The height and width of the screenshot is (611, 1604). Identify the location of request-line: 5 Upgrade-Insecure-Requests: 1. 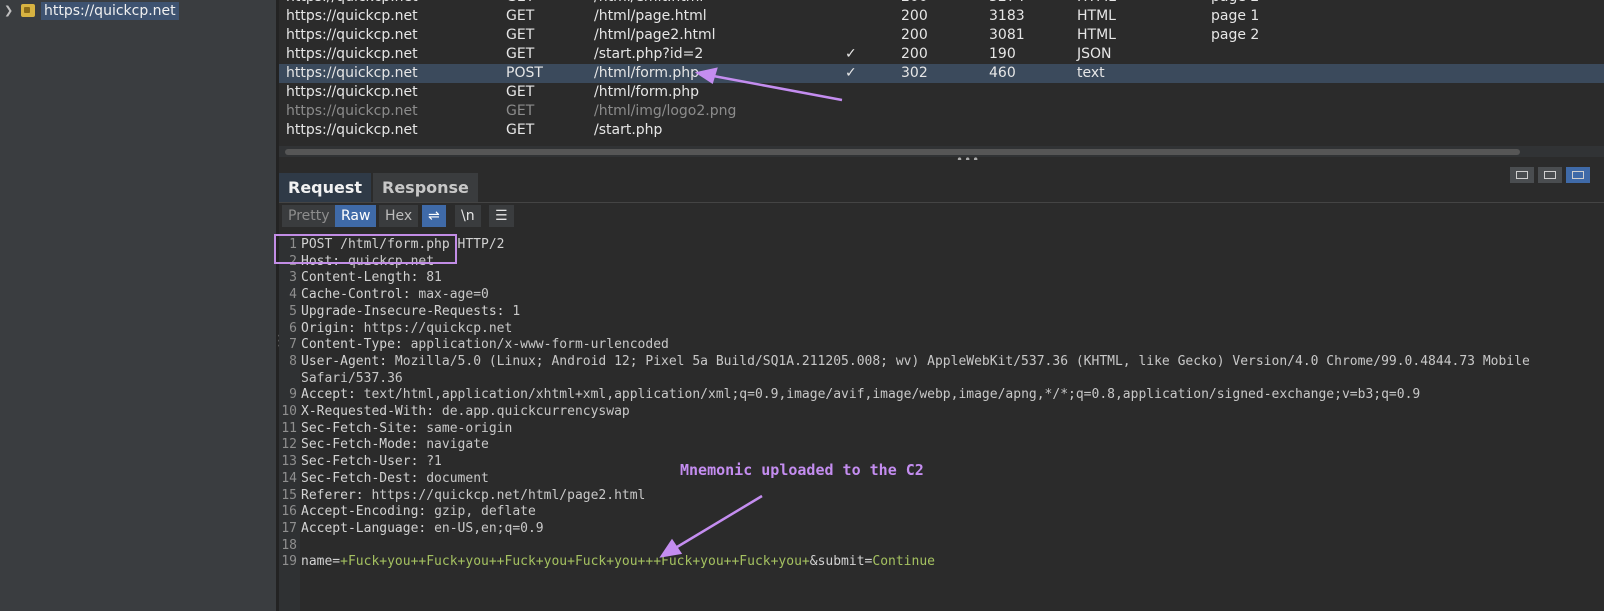
(941, 311).